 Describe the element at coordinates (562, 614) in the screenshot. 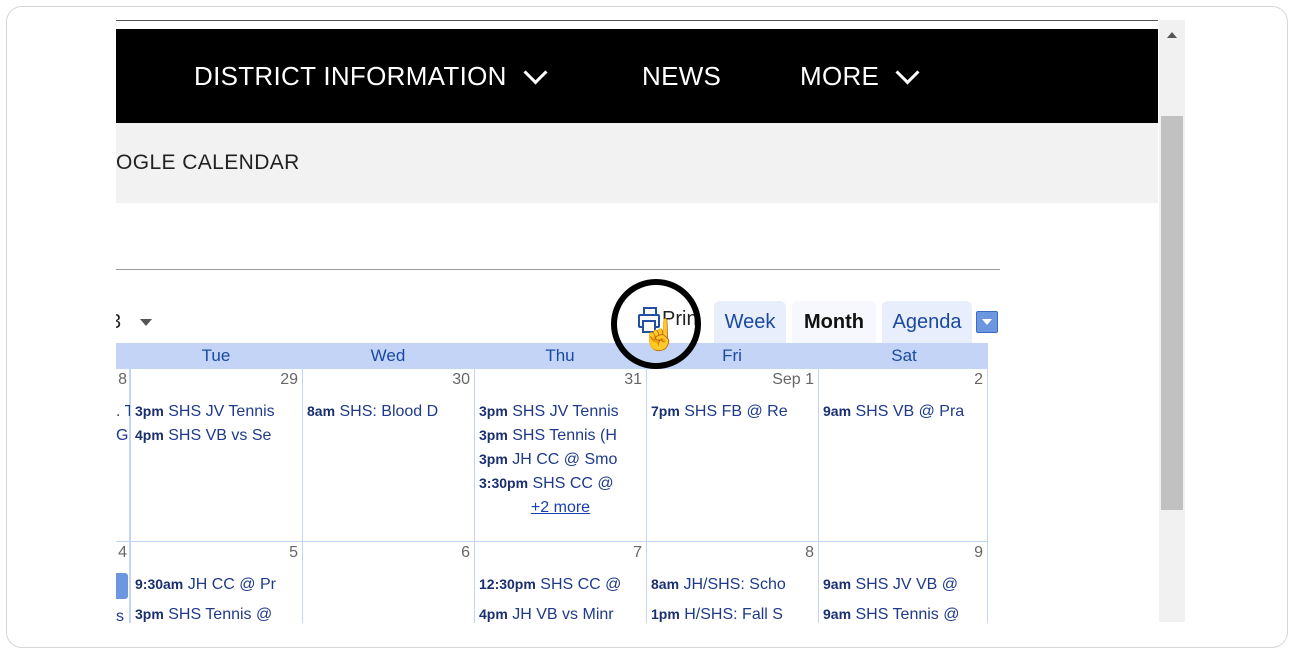

I see `event: 4pm JH VB vs Minr` at that location.